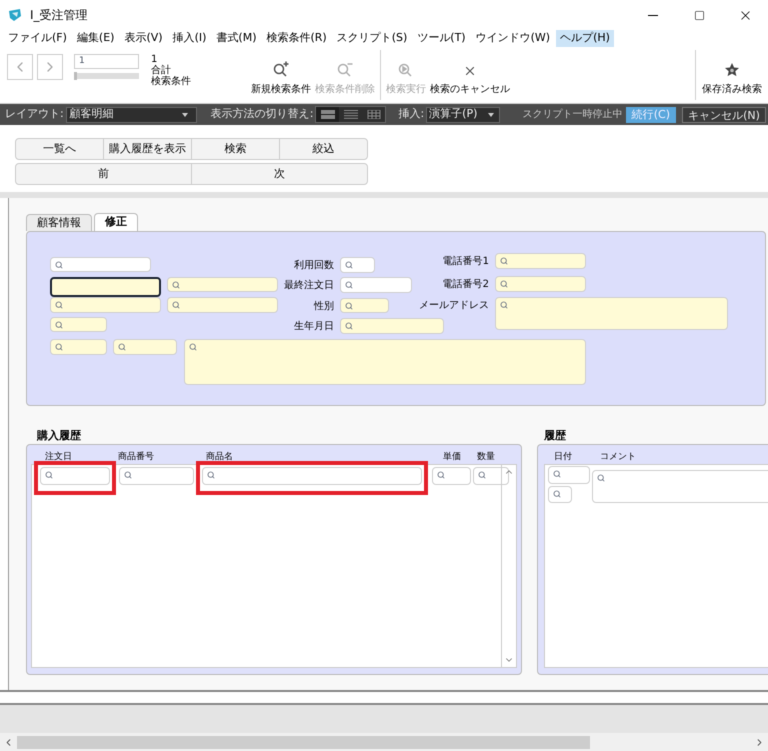 This screenshot has width=768, height=751. What do you see at coordinates (513, 38) in the screenshot?
I see `menu-item: ウインドウ(W)` at bounding box center [513, 38].